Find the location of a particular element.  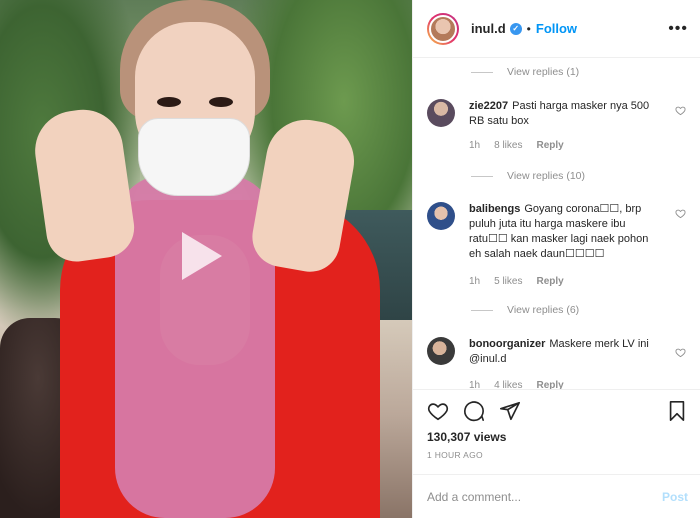

comment-meta: 1h 4 likes Reply is located at coordinates (516, 384).